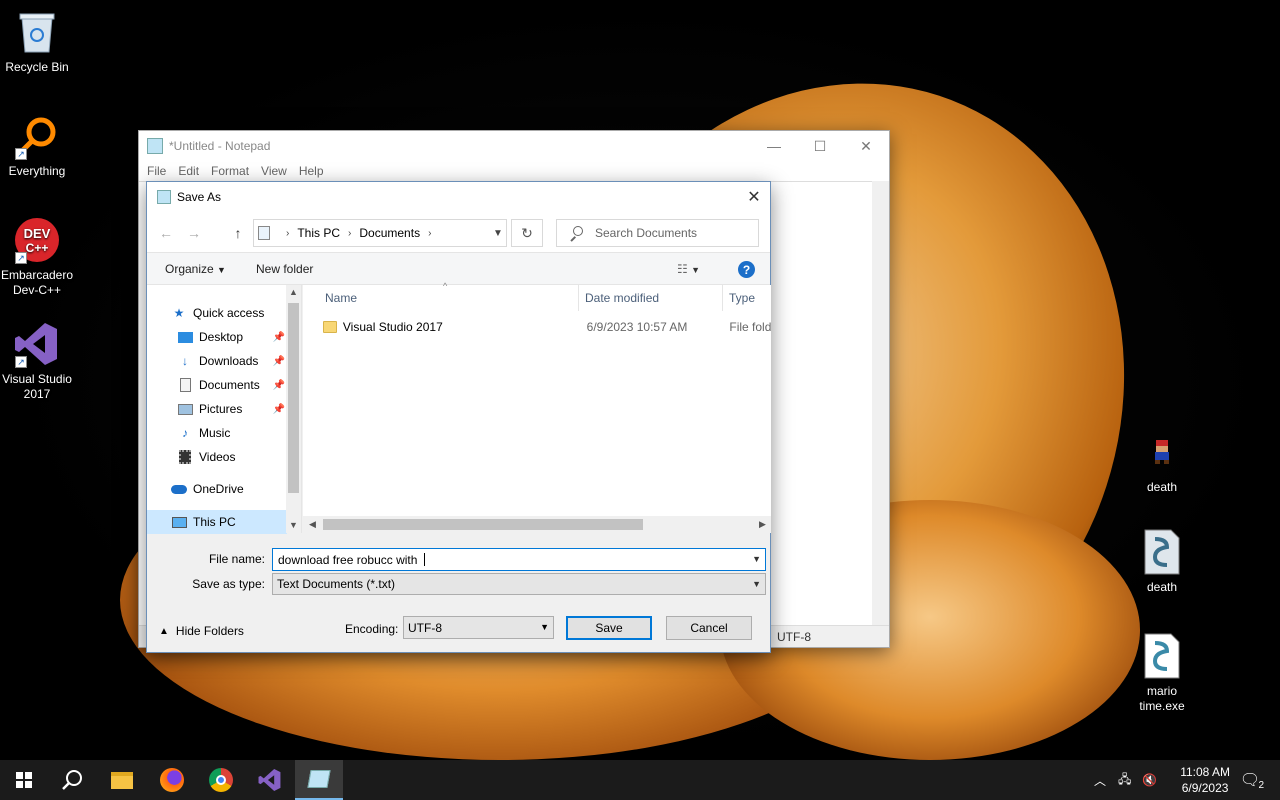  Describe the element at coordinates (774, 146) in the screenshot. I see `minimize-icon: —` at that location.